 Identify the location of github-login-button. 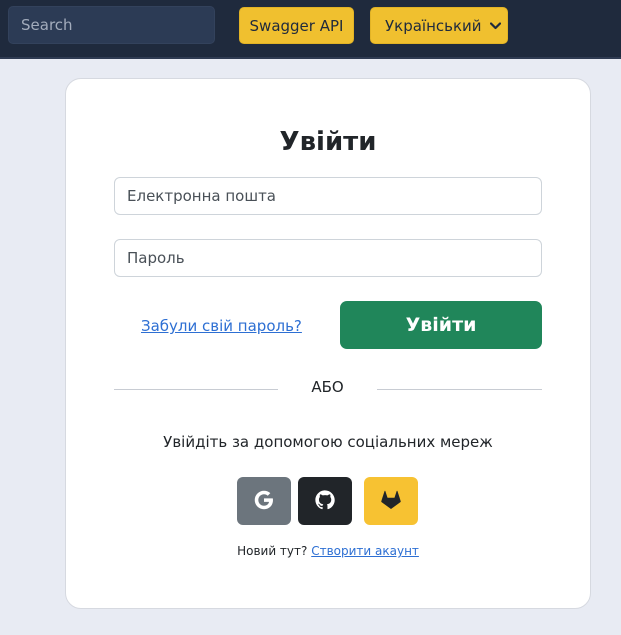
(325, 501).